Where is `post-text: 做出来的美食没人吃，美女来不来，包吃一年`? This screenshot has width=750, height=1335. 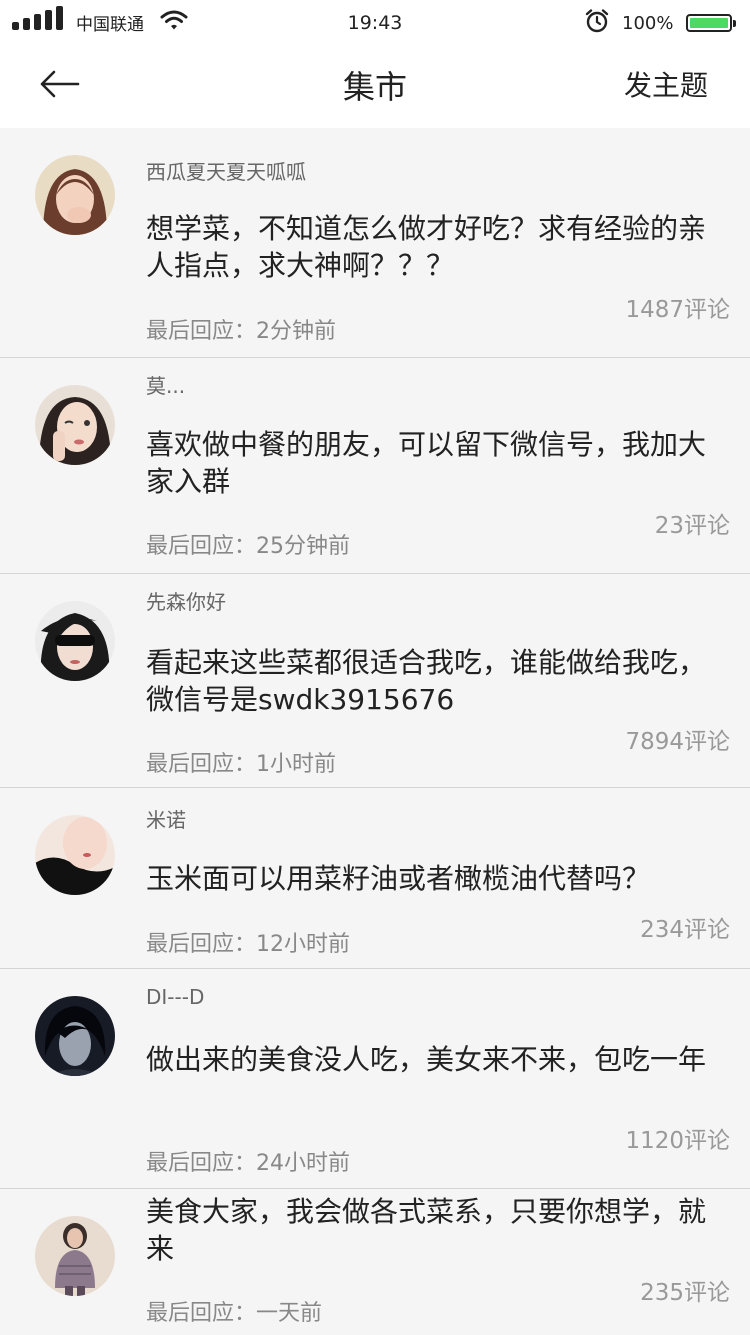 post-text: 做出来的美食没人吃，美女来不来，包吃一年 is located at coordinates (436, 1059).